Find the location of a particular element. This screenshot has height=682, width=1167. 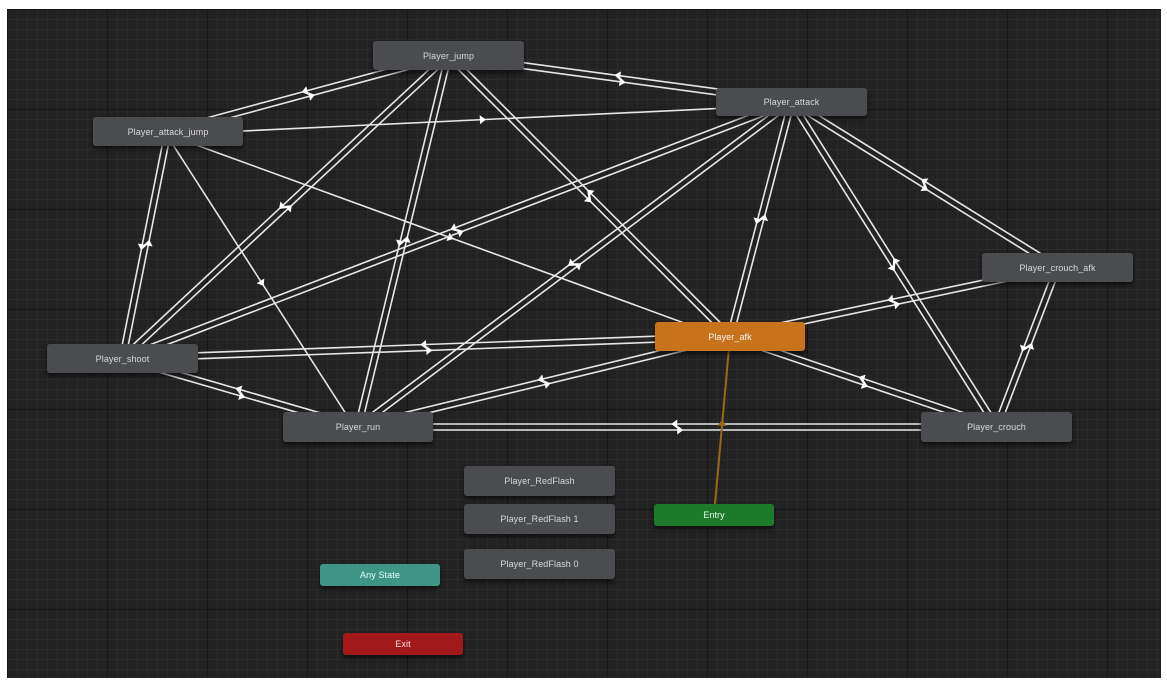

state-label: Exit is located at coordinates (403, 644).